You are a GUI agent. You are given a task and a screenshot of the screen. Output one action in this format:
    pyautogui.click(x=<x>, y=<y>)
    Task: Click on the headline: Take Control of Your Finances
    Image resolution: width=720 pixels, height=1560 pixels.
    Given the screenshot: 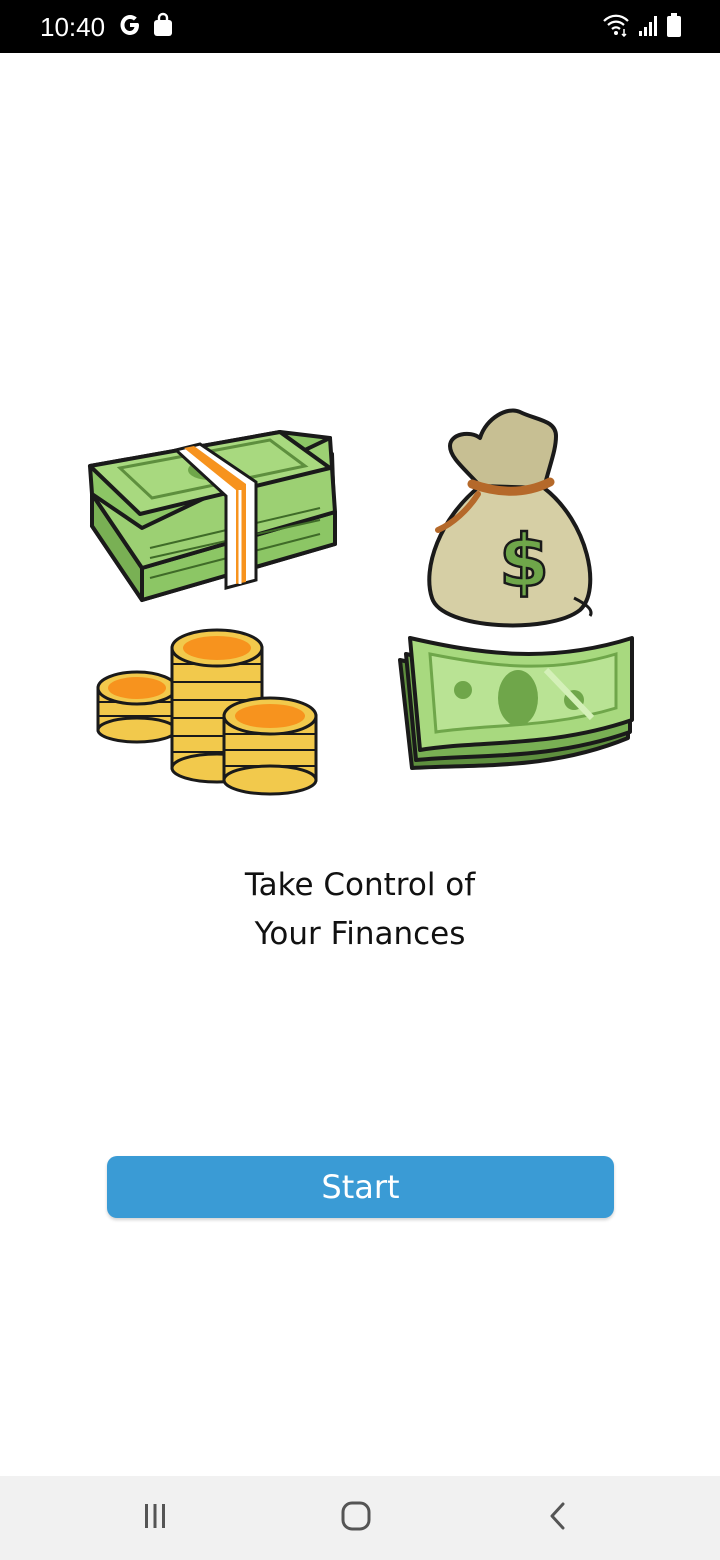 What is the action you would take?
    pyautogui.click(x=360, y=910)
    